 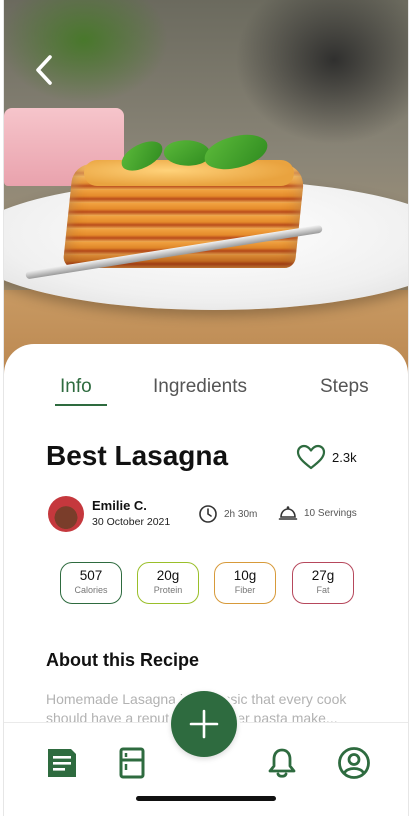 I want to click on plus-icon, so click(x=204, y=724).